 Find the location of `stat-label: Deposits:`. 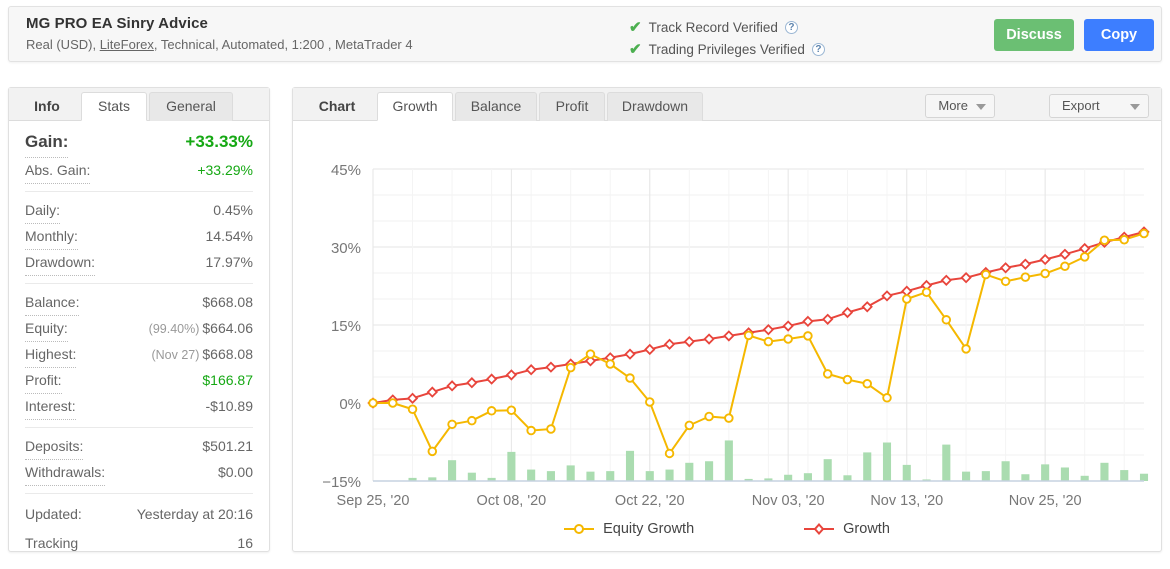

stat-label: Deposits: is located at coordinates (54, 447).